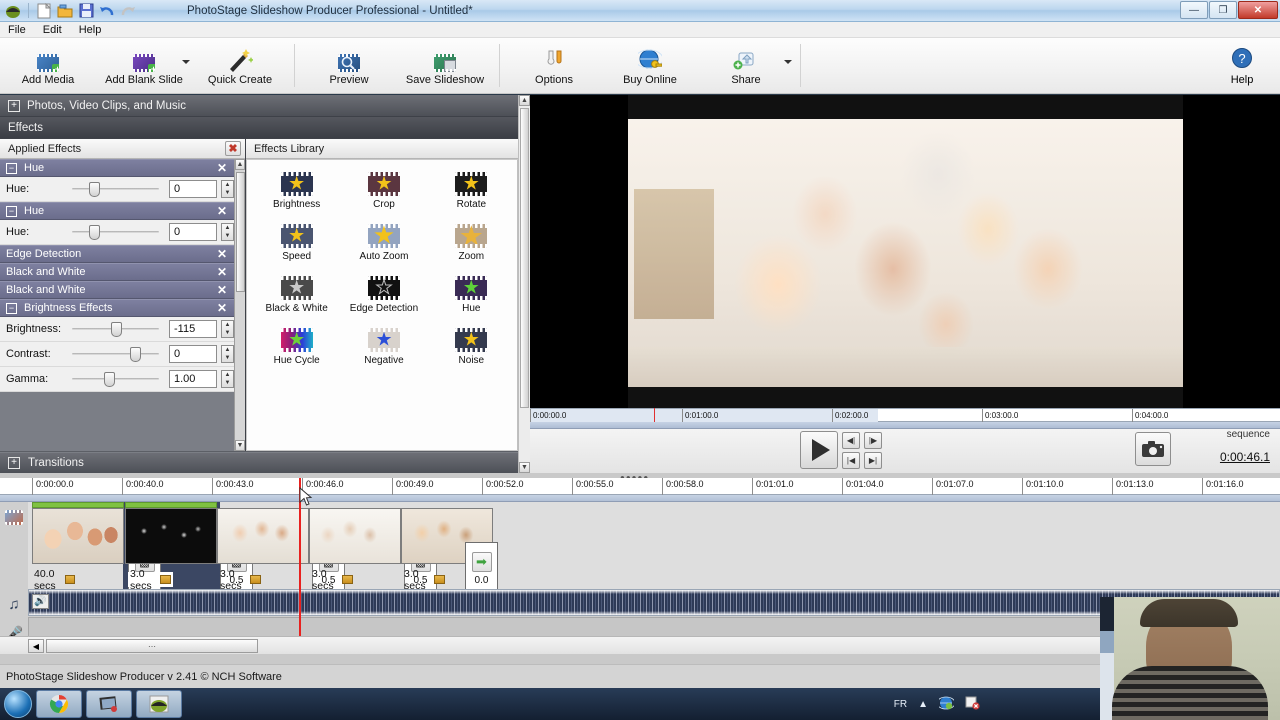 The height and width of the screenshot is (720, 1280). What do you see at coordinates (14, 517) in the screenshot?
I see `film-strip-icon` at bounding box center [14, 517].